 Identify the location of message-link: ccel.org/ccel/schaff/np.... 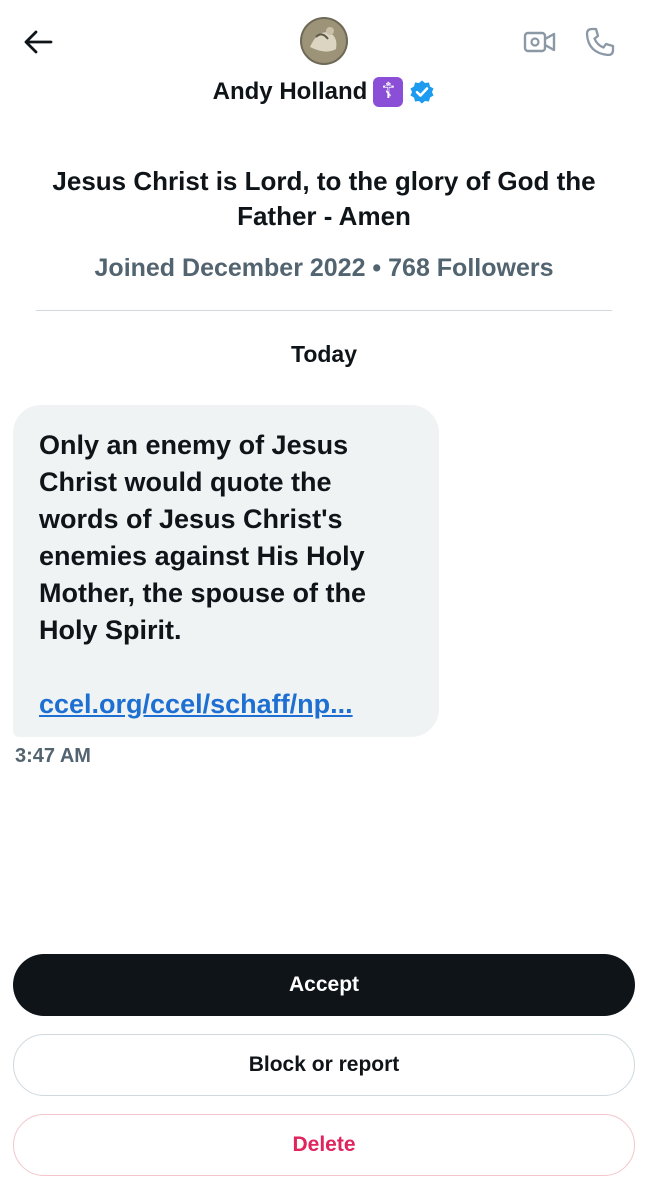
(226, 704).